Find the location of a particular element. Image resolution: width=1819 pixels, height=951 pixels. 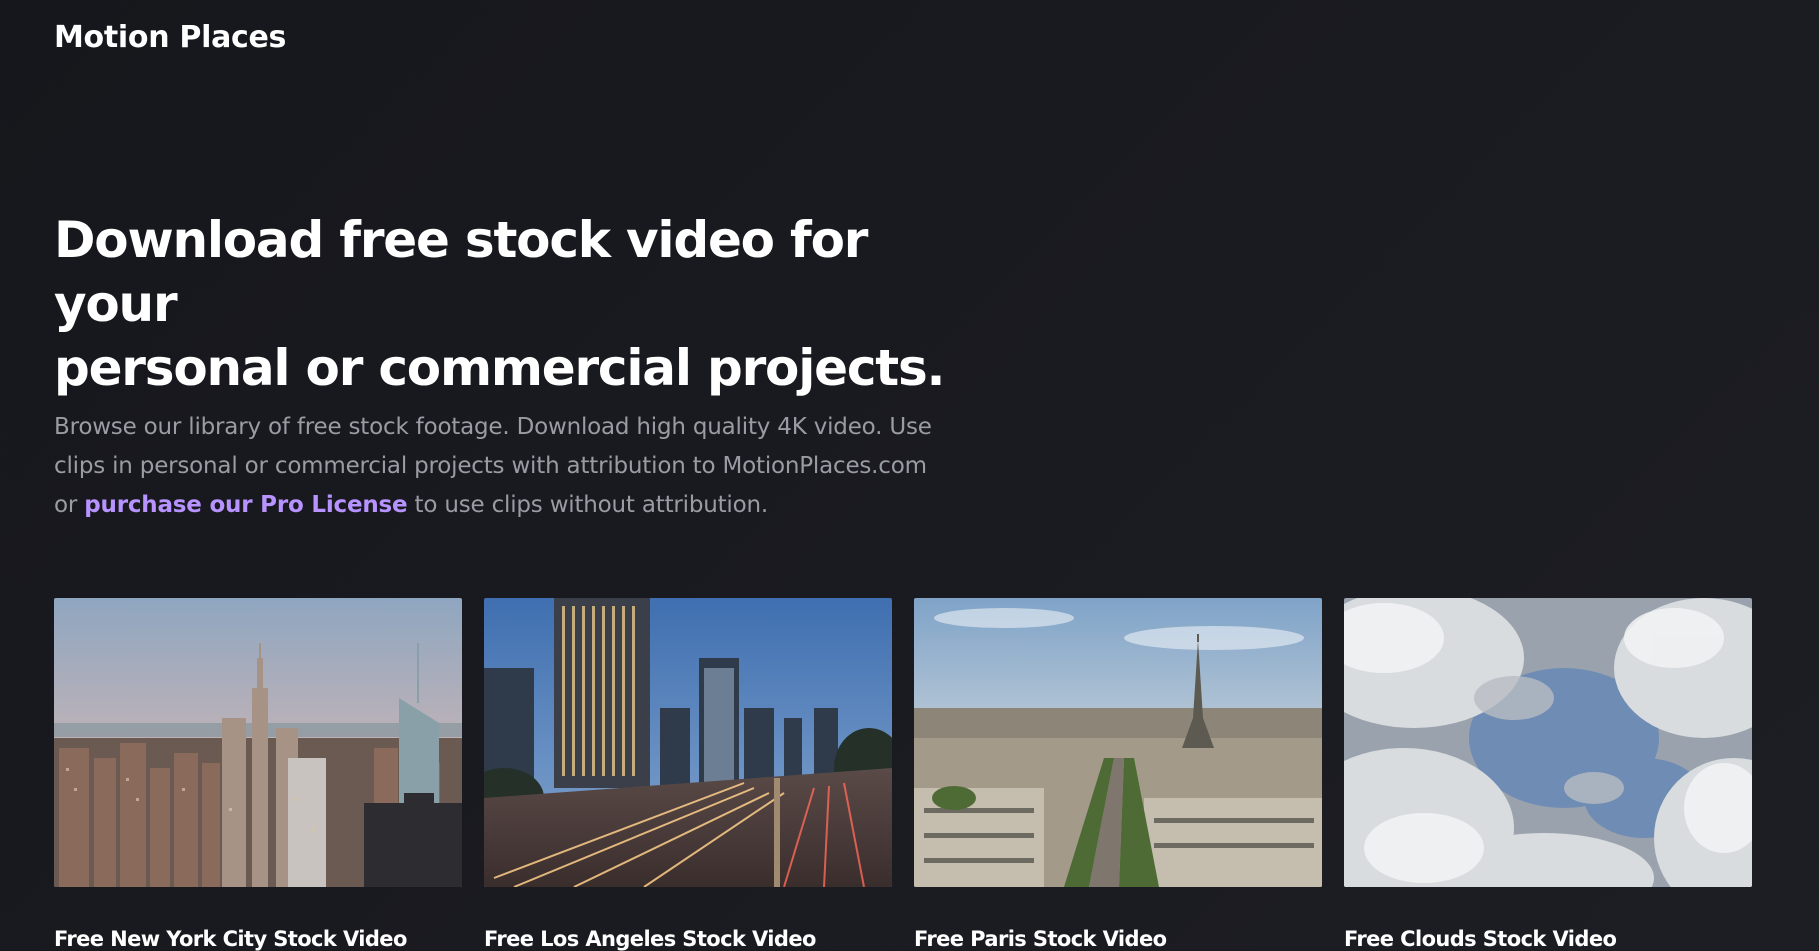

hero-title-line-1: Download free stock video for your is located at coordinates (461, 272).